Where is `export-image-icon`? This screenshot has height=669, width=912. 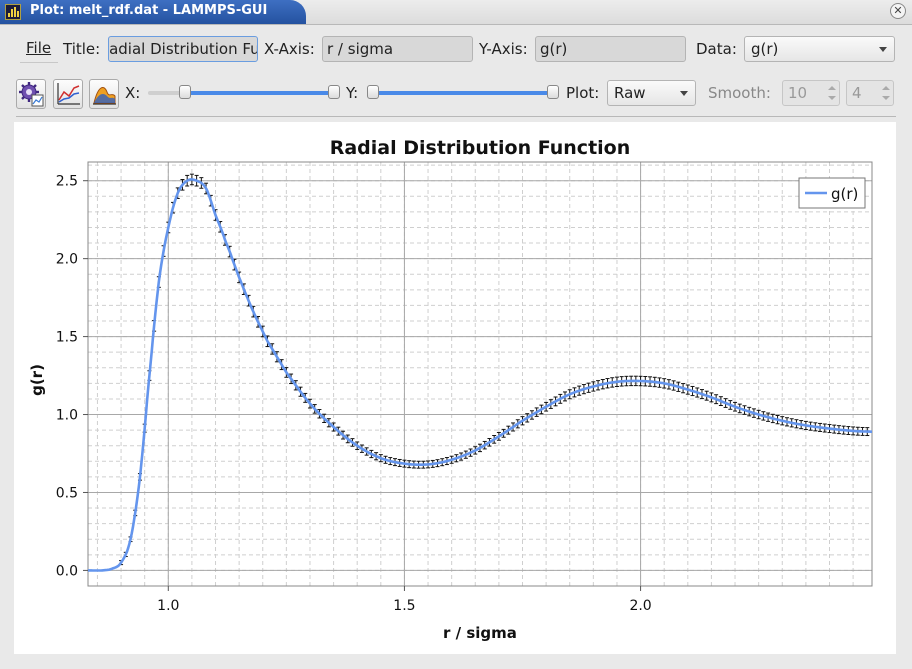
export-image-icon is located at coordinates (104, 96).